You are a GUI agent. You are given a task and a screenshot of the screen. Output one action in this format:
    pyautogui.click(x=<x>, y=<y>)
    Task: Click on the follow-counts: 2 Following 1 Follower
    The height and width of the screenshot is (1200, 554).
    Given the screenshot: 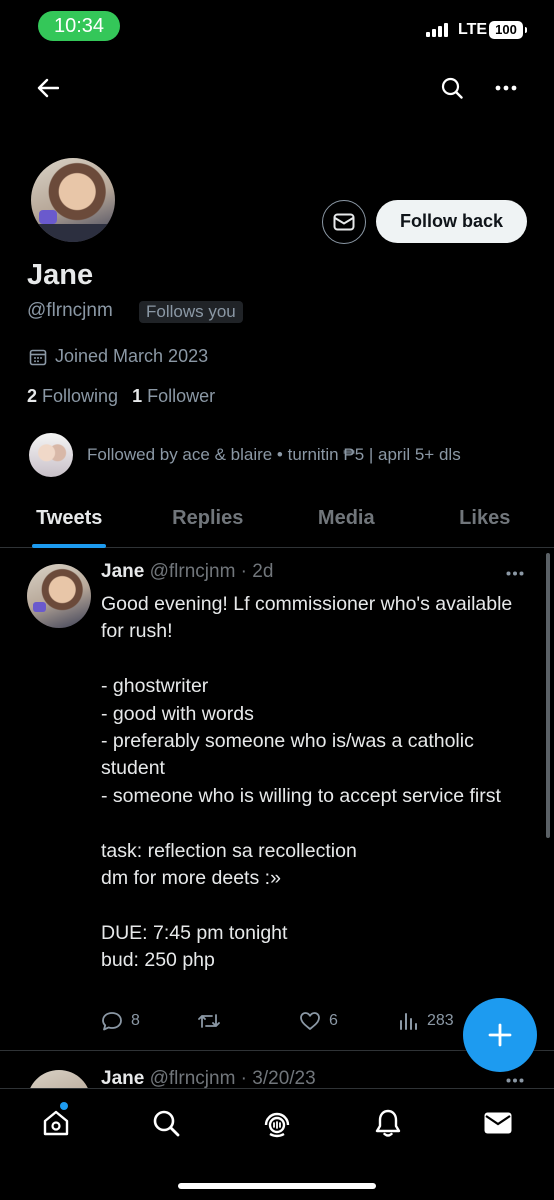 What is the action you would take?
    pyautogui.click(x=121, y=396)
    